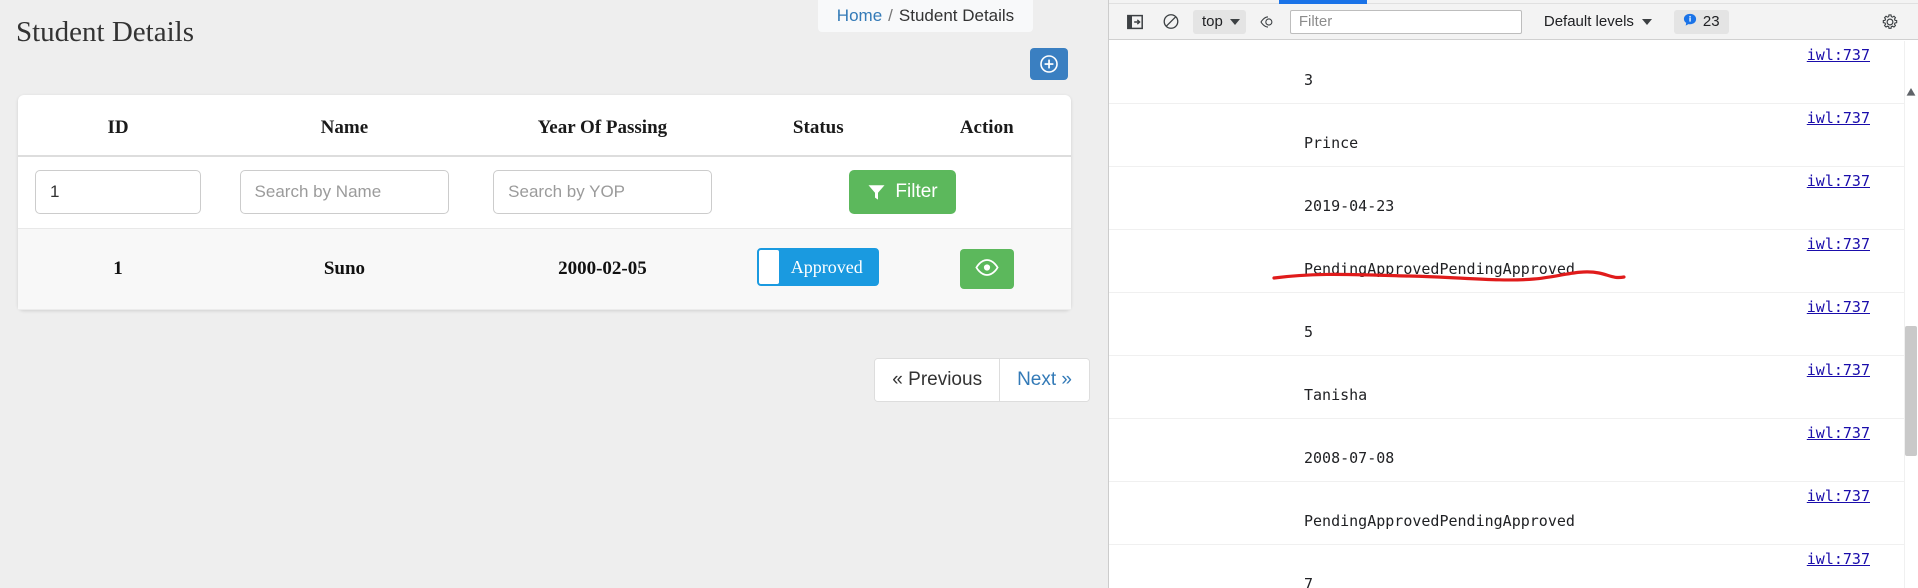  Describe the element at coordinates (1513, 387) in the screenshot. I see `console-log-row: iwl:737 Tanisha` at that location.